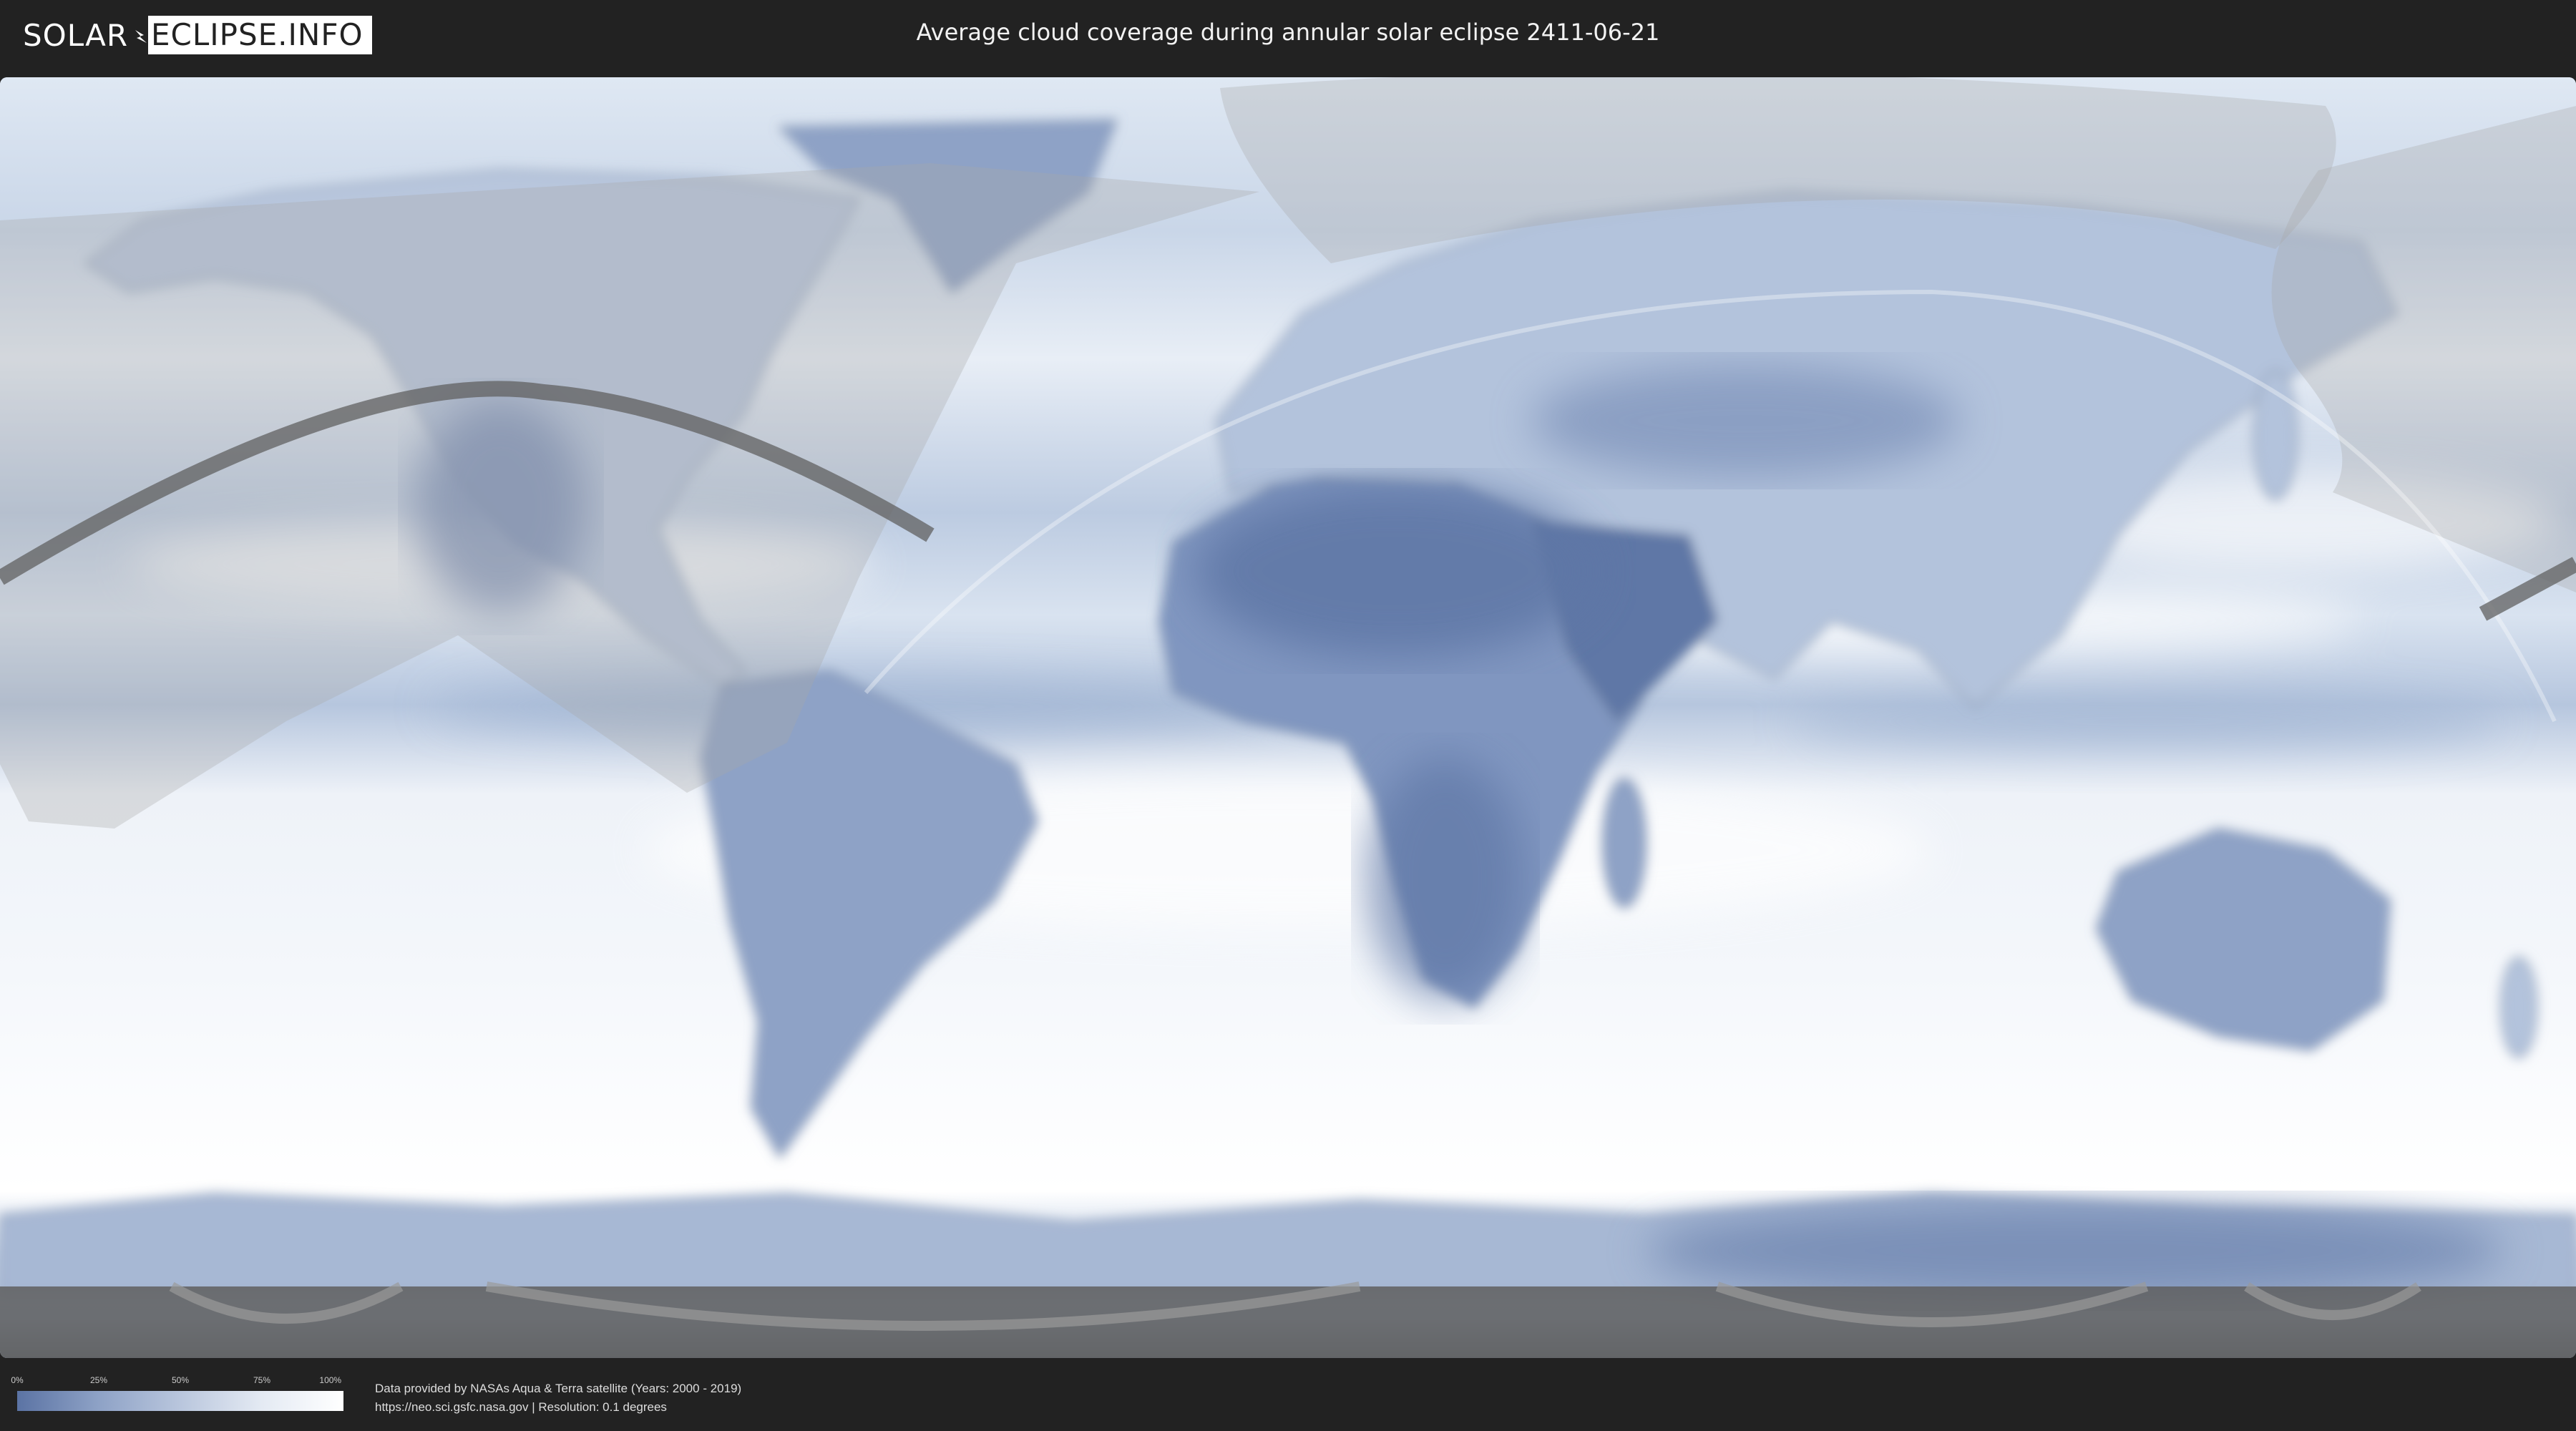 The image size is (2576, 1431). What do you see at coordinates (98, 1380) in the screenshot?
I see `legend-tick-25: 25%` at bounding box center [98, 1380].